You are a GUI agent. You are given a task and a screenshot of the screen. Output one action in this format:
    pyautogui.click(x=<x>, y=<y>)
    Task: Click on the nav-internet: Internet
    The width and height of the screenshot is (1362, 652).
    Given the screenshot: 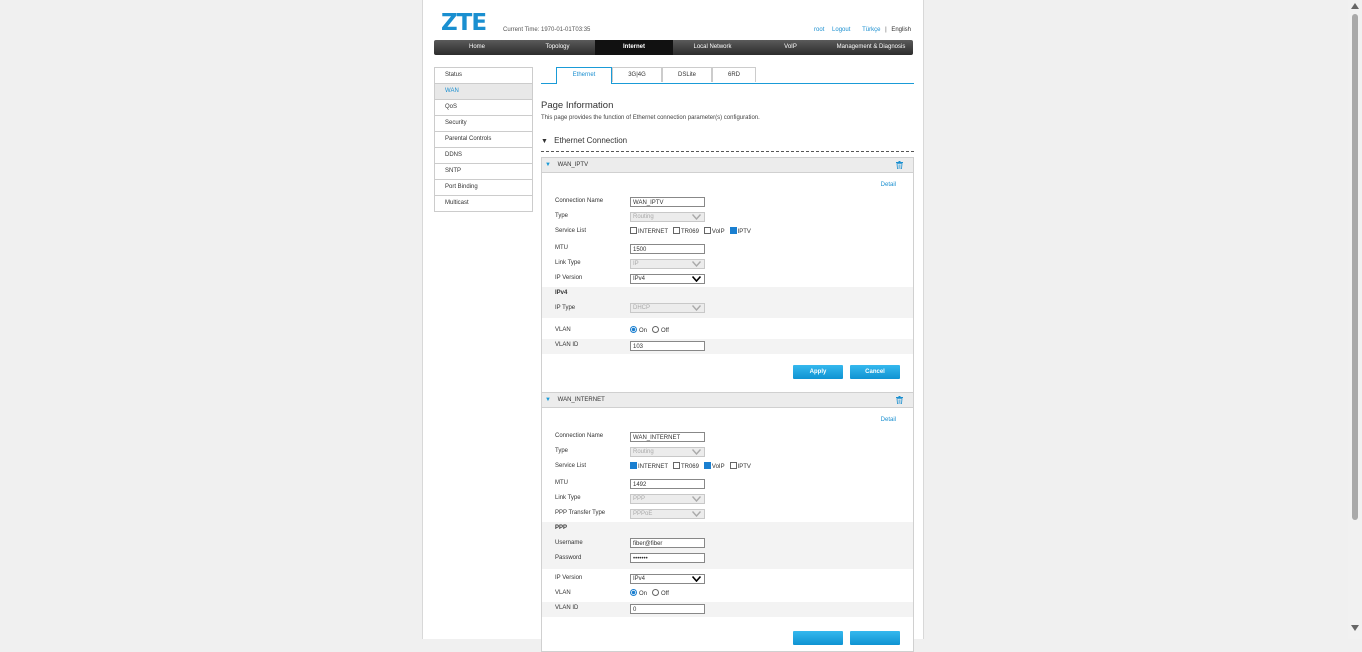 What is the action you would take?
    pyautogui.click(x=634, y=47)
    